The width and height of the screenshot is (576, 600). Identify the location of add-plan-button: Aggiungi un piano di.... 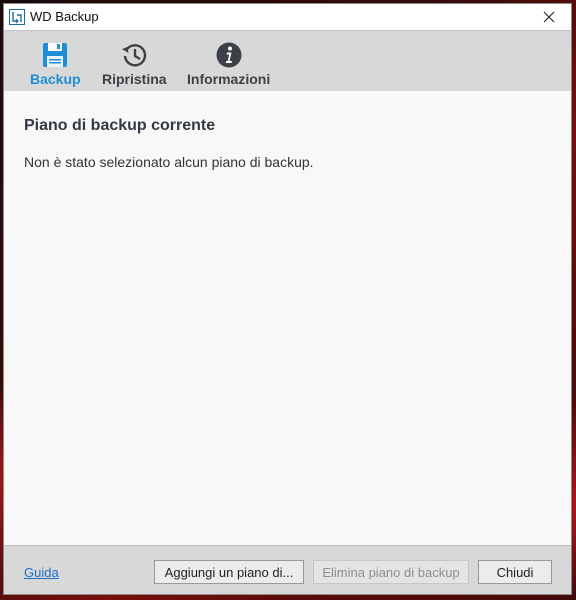
(229, 572).